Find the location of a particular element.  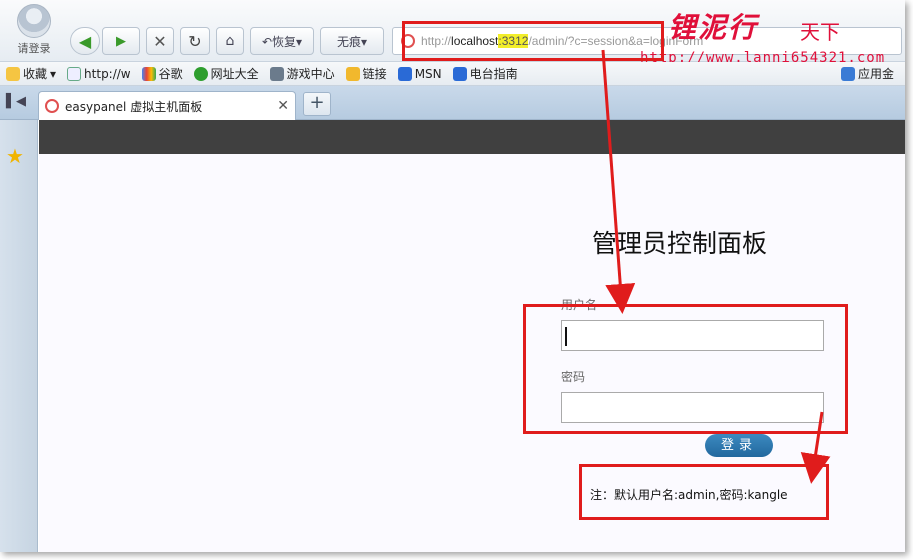

incognito-button: 无痕▾ is located at coordinates (352, 41).